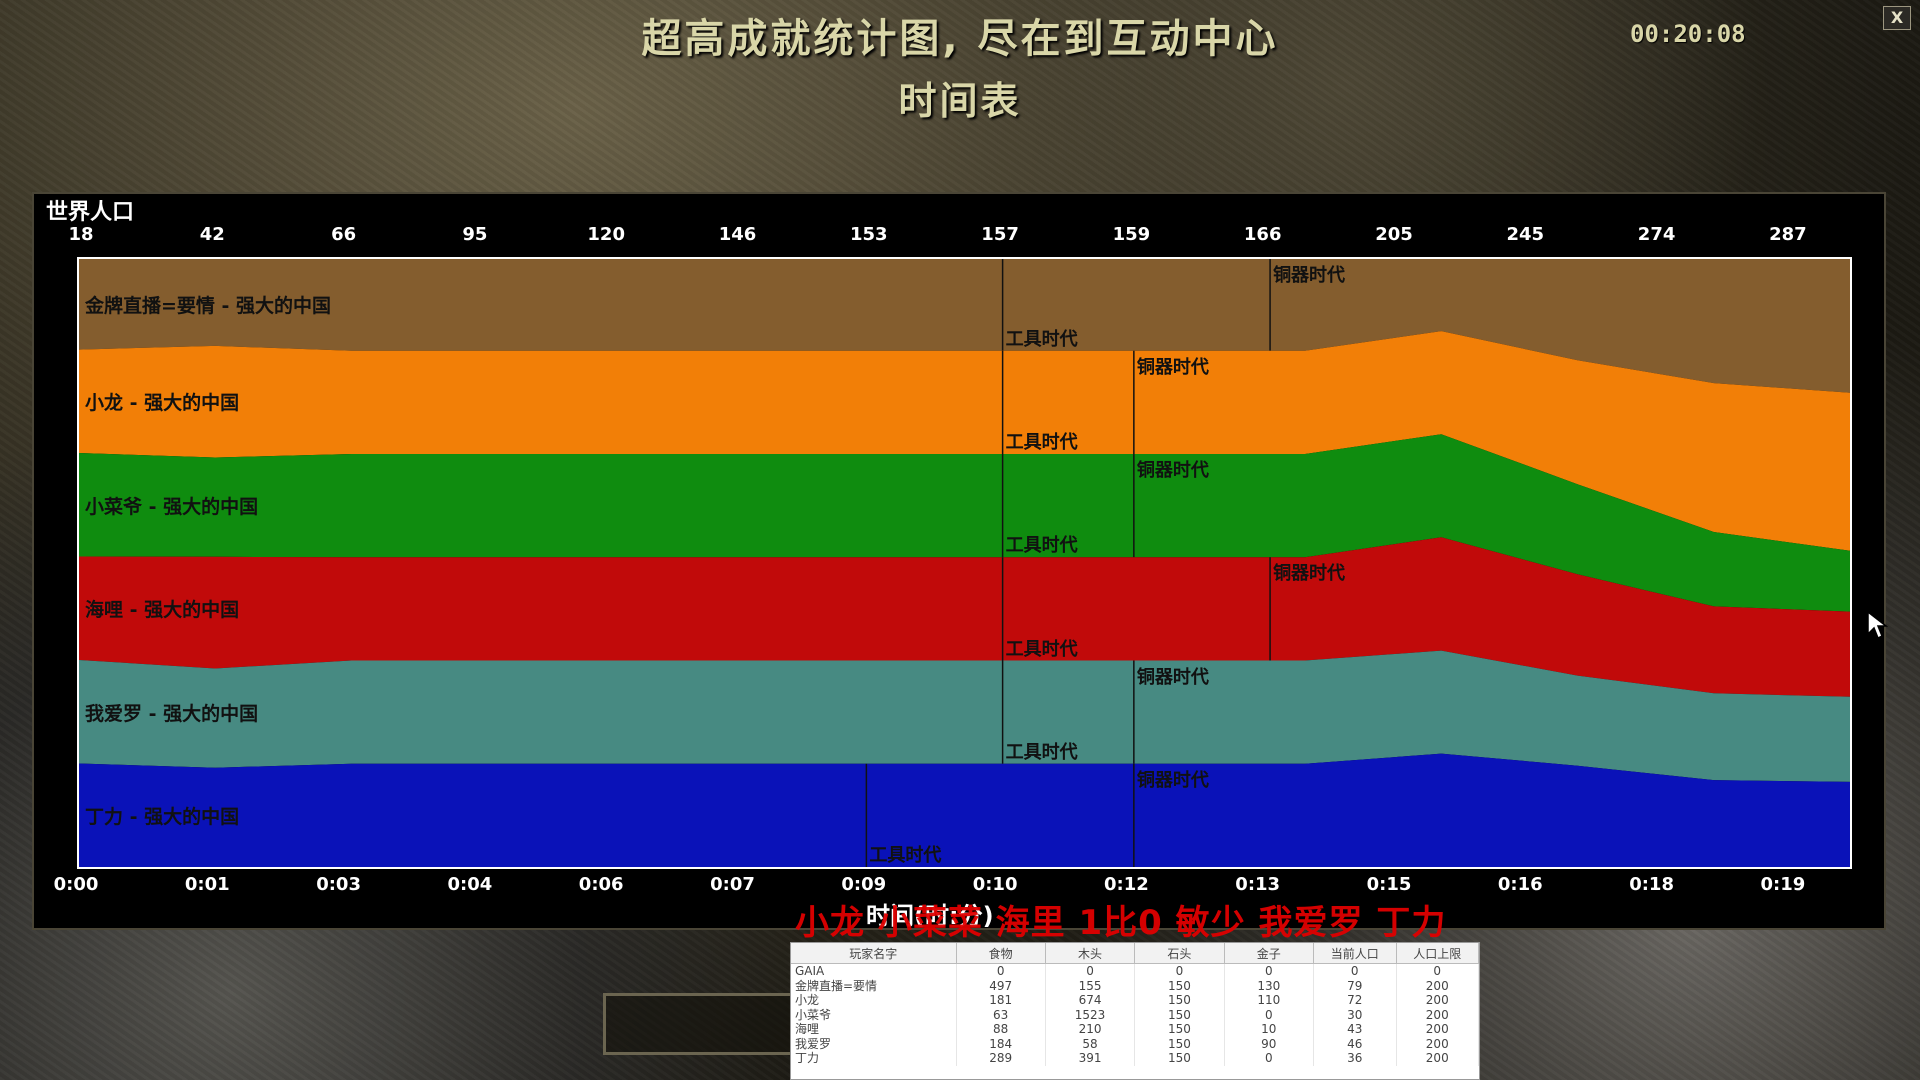  Describe the element at coordinates (1090, 1043) in the screenshot. I see `stats-cell: 58` at that location.